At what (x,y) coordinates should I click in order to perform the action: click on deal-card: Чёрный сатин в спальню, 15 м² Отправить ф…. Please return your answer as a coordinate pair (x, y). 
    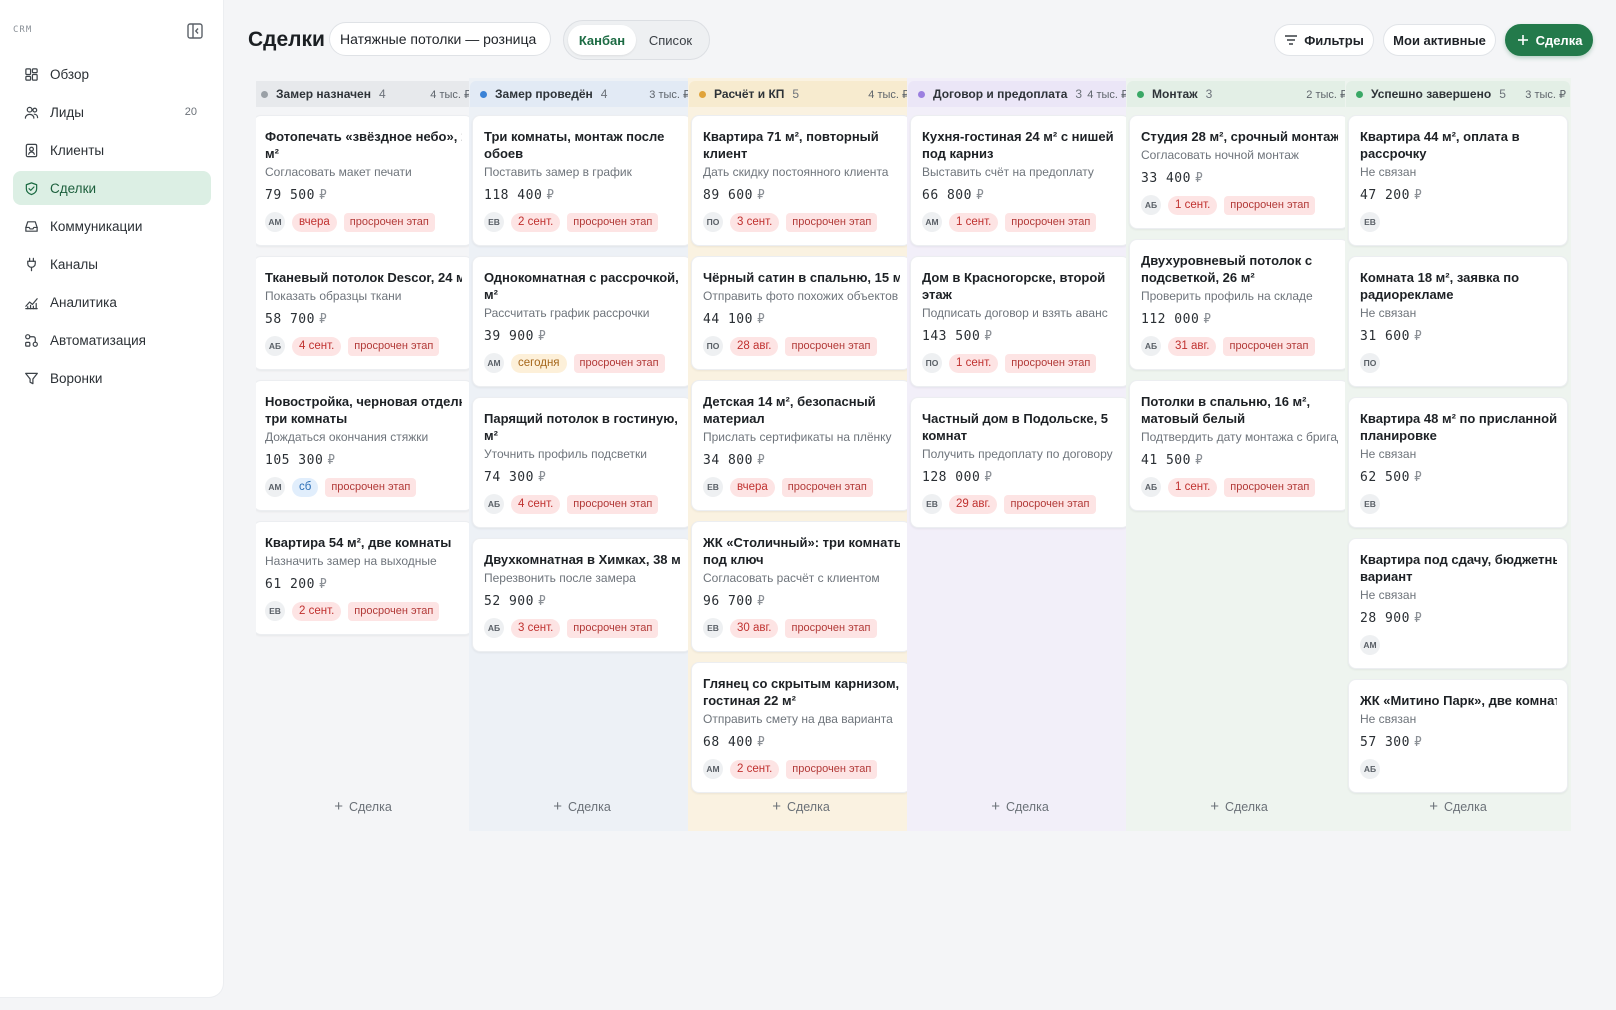
    Looking at the image, I should click on (801, 313).